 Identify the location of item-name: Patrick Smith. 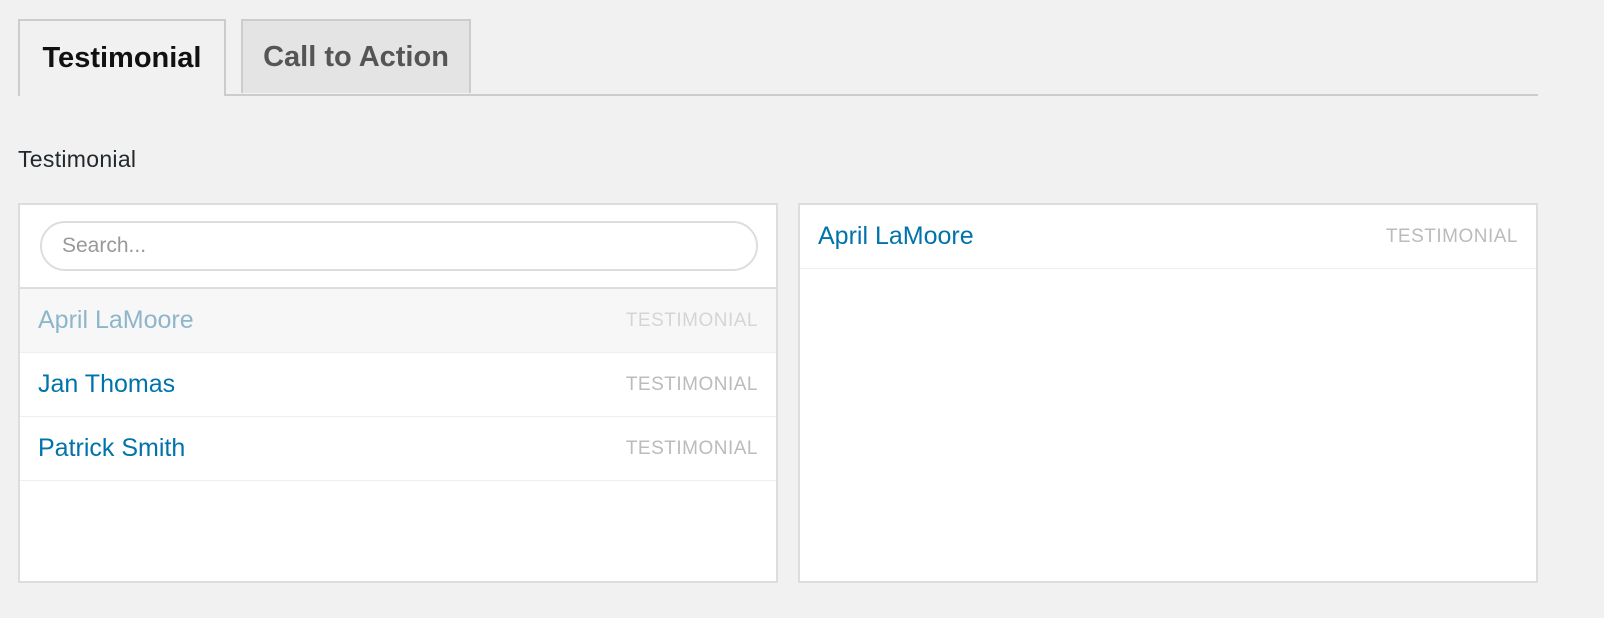
(112, 448).